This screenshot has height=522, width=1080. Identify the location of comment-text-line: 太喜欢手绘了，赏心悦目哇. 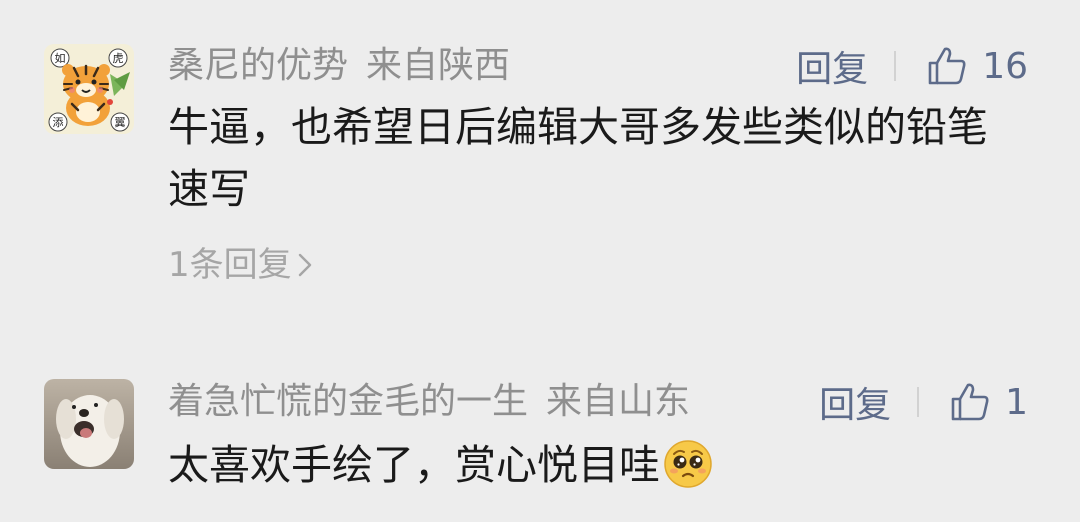
(598, 465).